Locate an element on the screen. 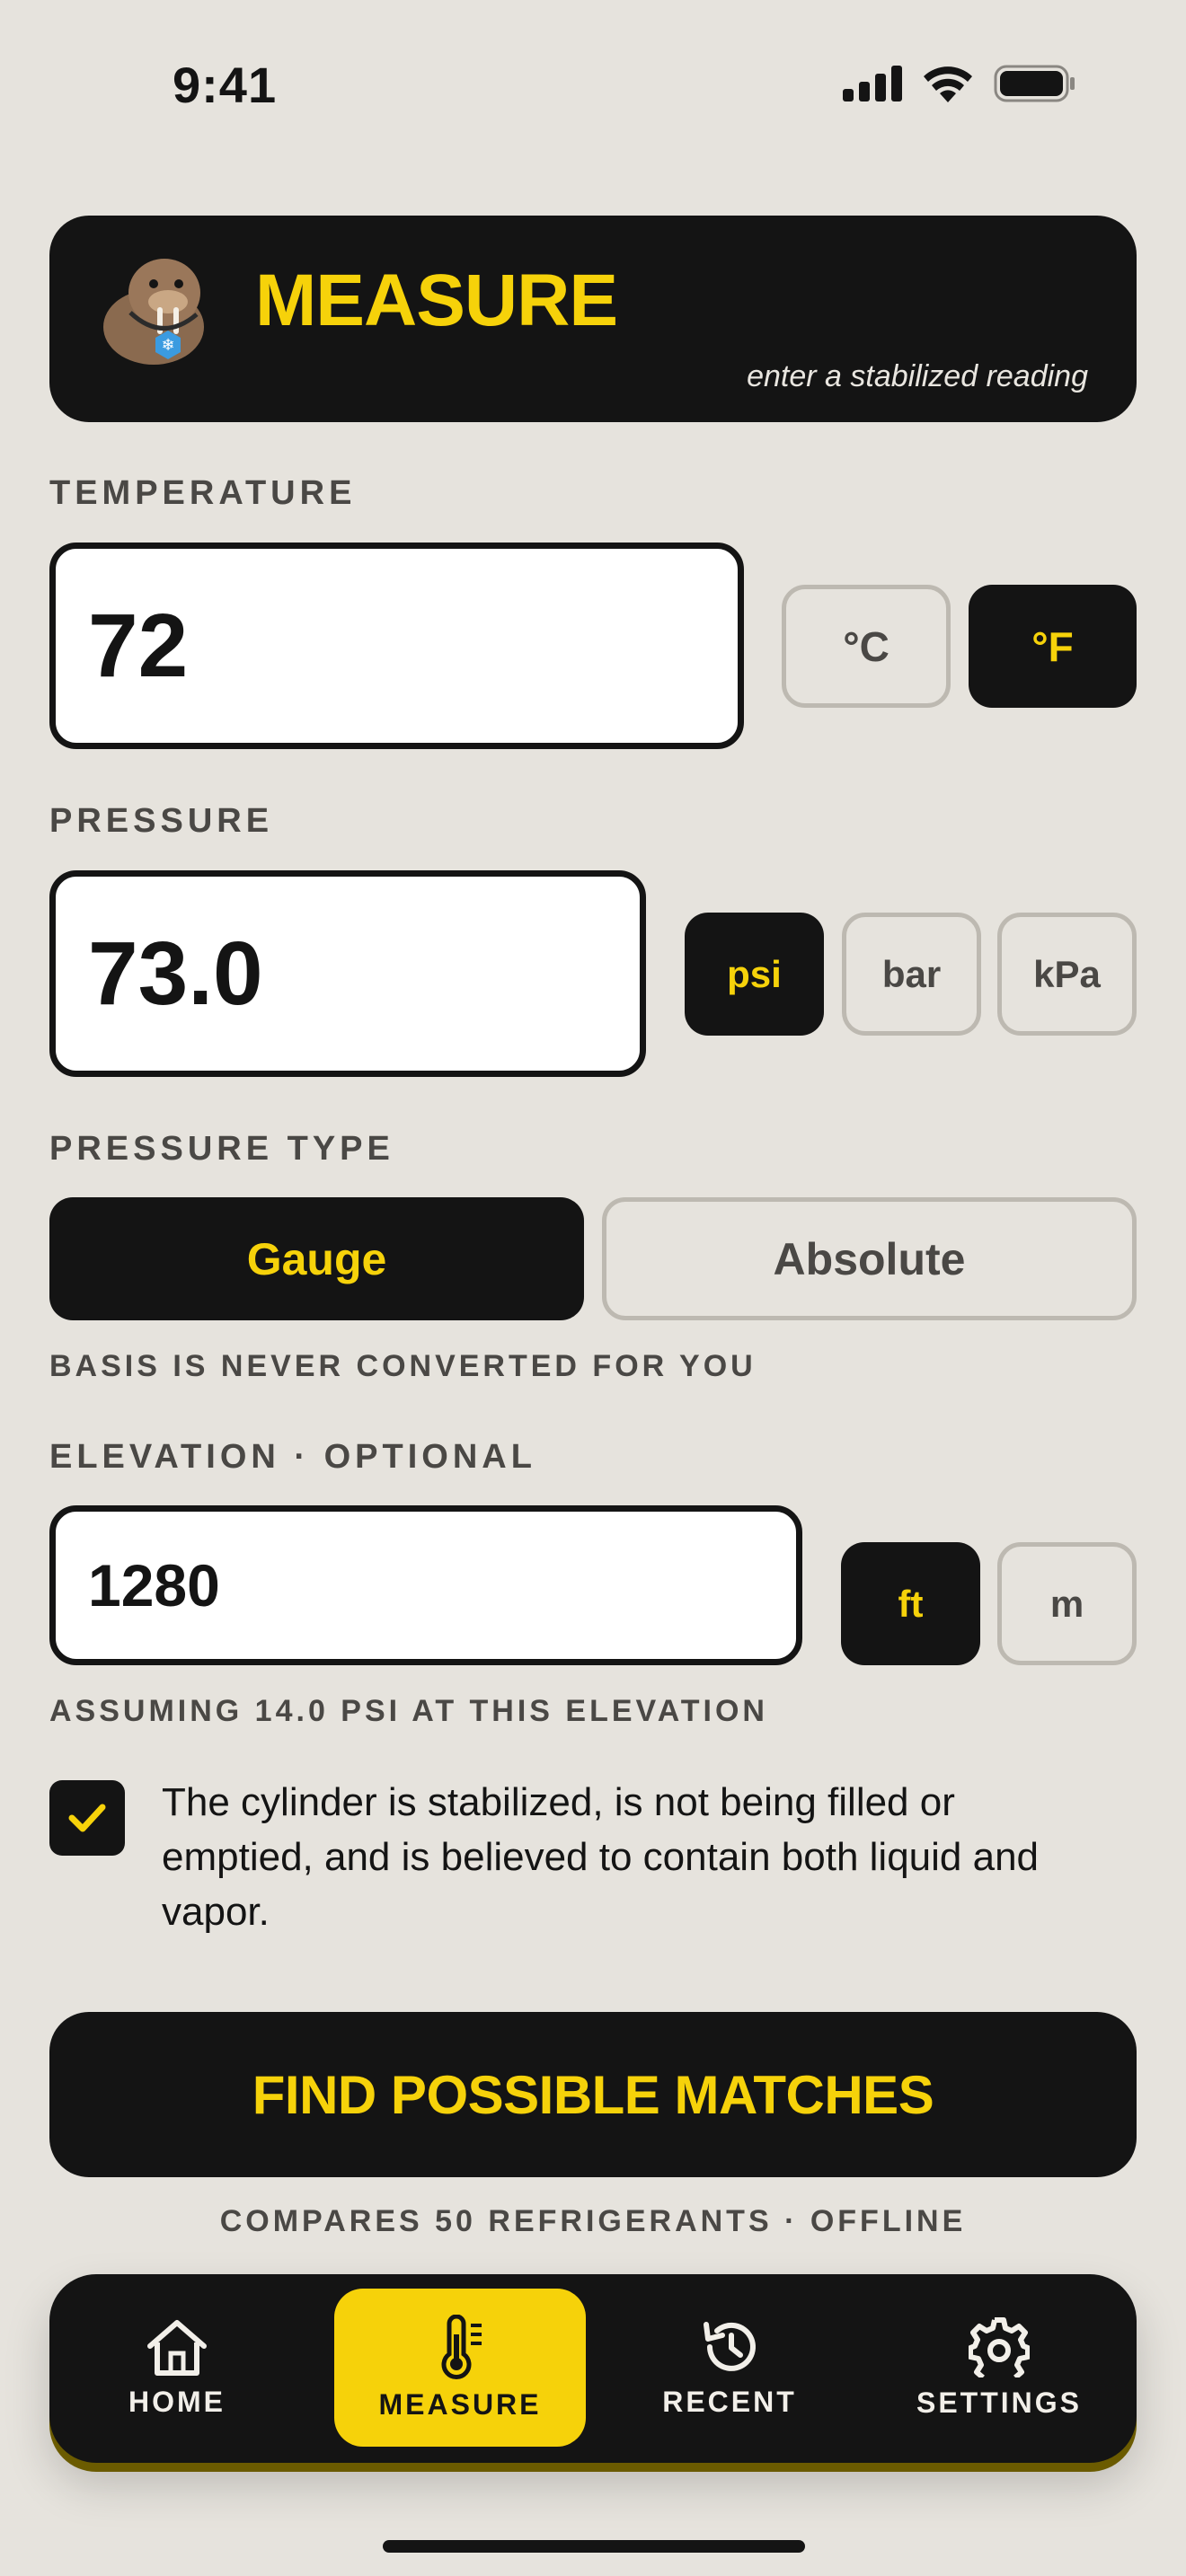 This screenshot has height=2576, width=1186. tab-settings: SETTINGS is located at coordinates (999, 2368).